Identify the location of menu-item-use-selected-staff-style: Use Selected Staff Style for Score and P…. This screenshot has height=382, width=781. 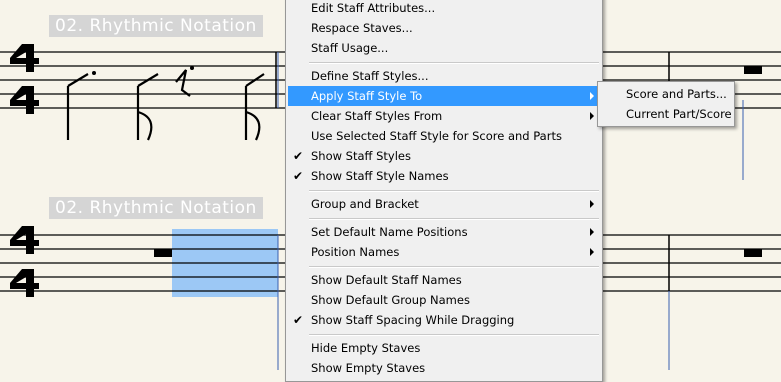
(444, 136).